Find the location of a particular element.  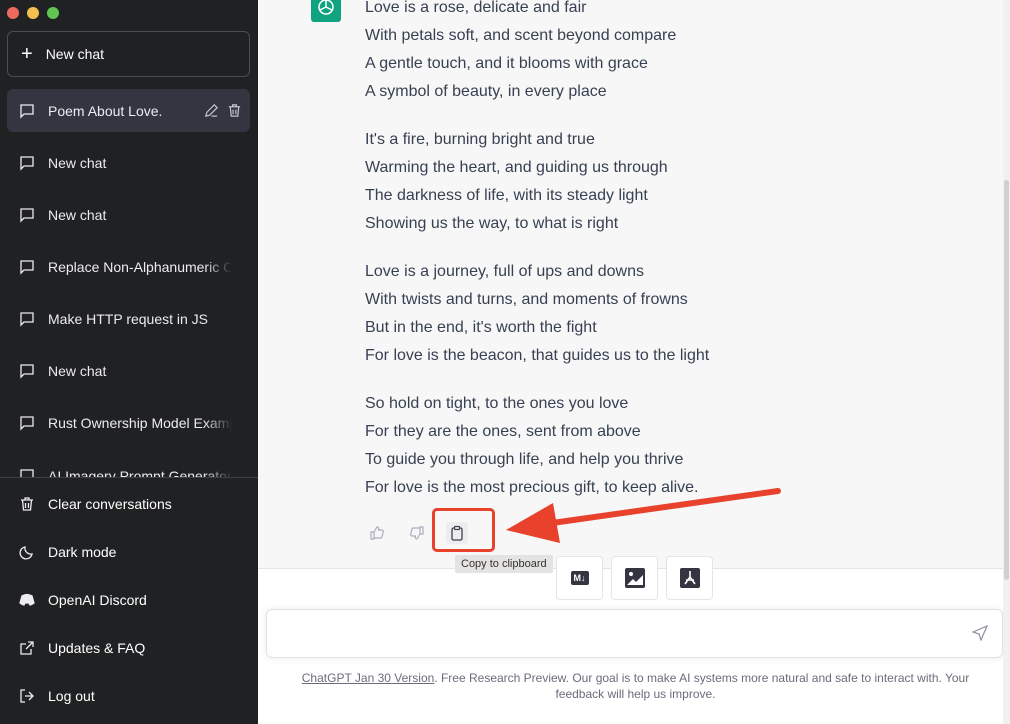

sidebar-item-label: Updates & FAQ is located at coordinates (97, 648).